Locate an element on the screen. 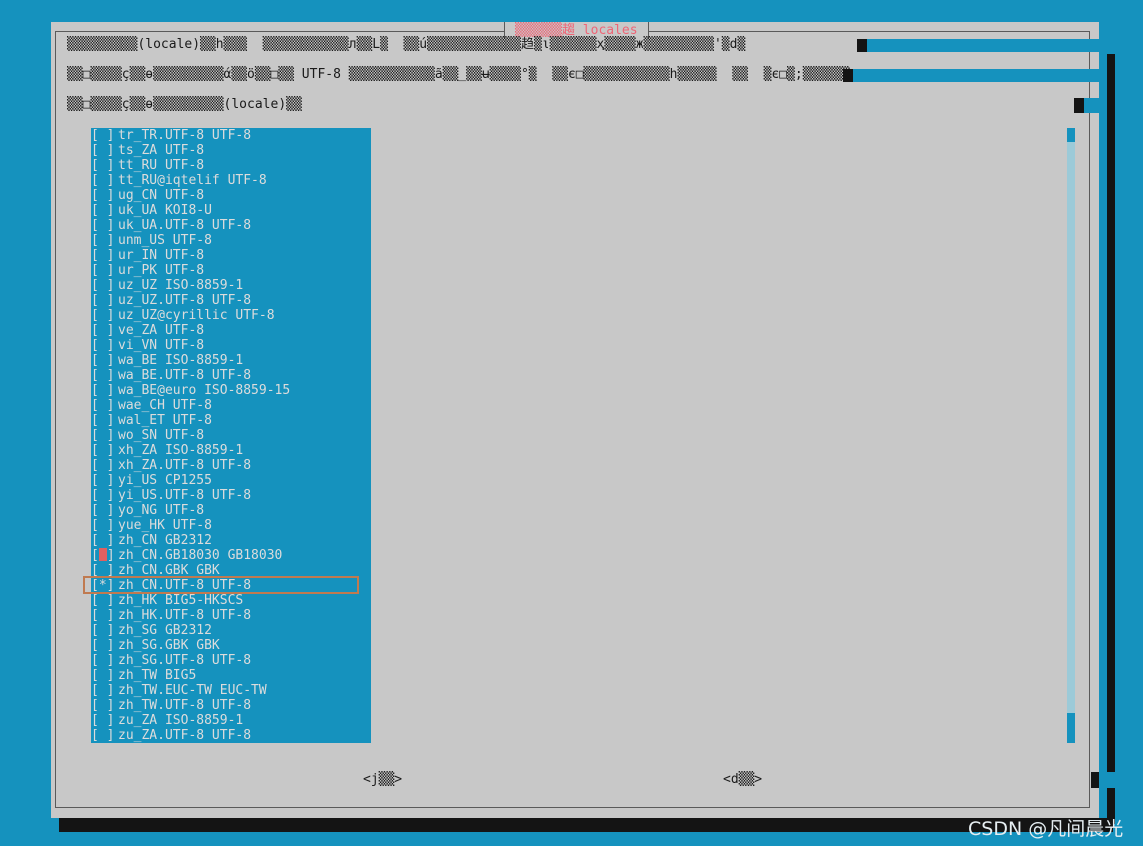 This screenshot has width=1143, height=846. locale-label: ug_CN UTF-8 is located at coordinates (161, 195).